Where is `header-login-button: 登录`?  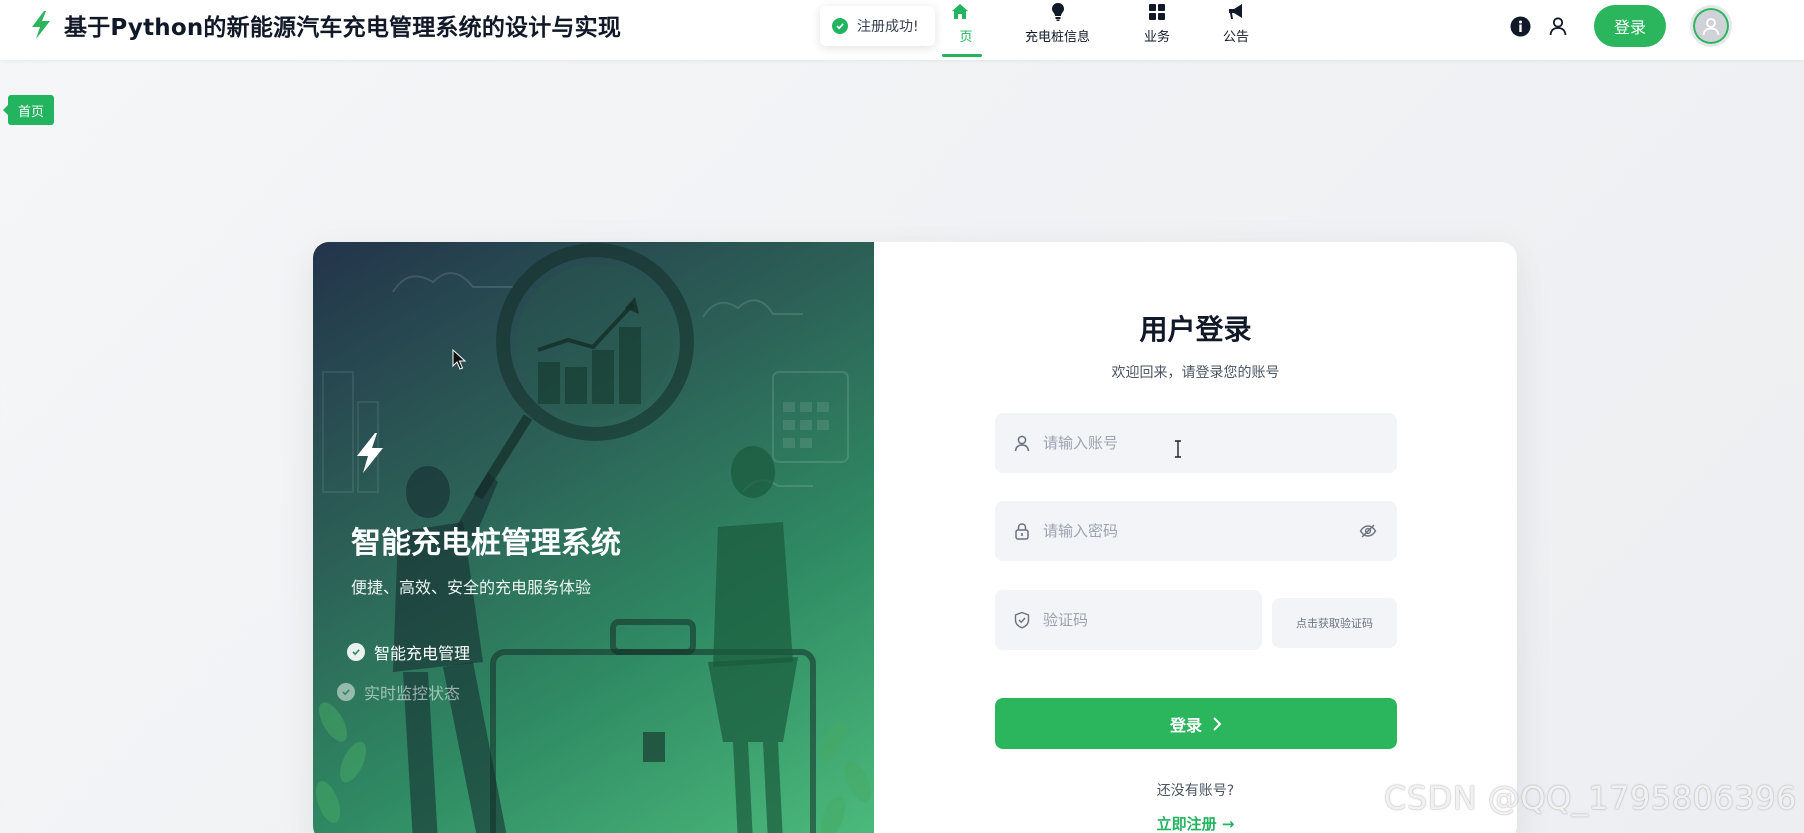 header-login-button: 登录 is located at coordinates (1630, 26).